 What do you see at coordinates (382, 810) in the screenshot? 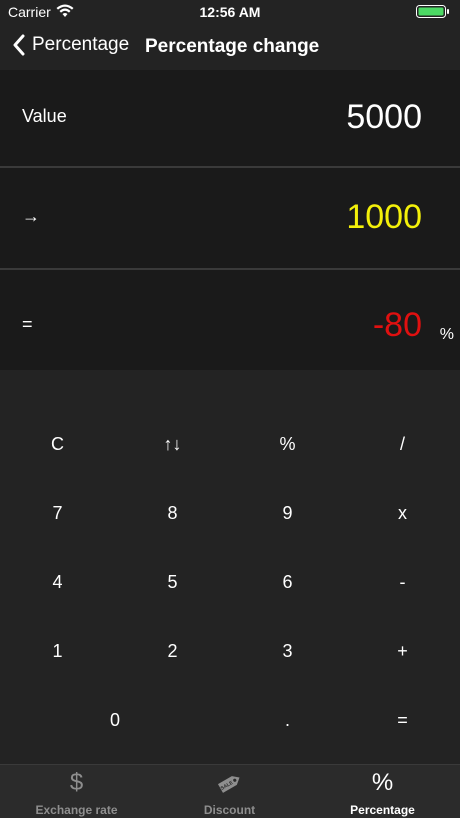
I see `tab-label: Percentage` at bounding box center [382, 810].